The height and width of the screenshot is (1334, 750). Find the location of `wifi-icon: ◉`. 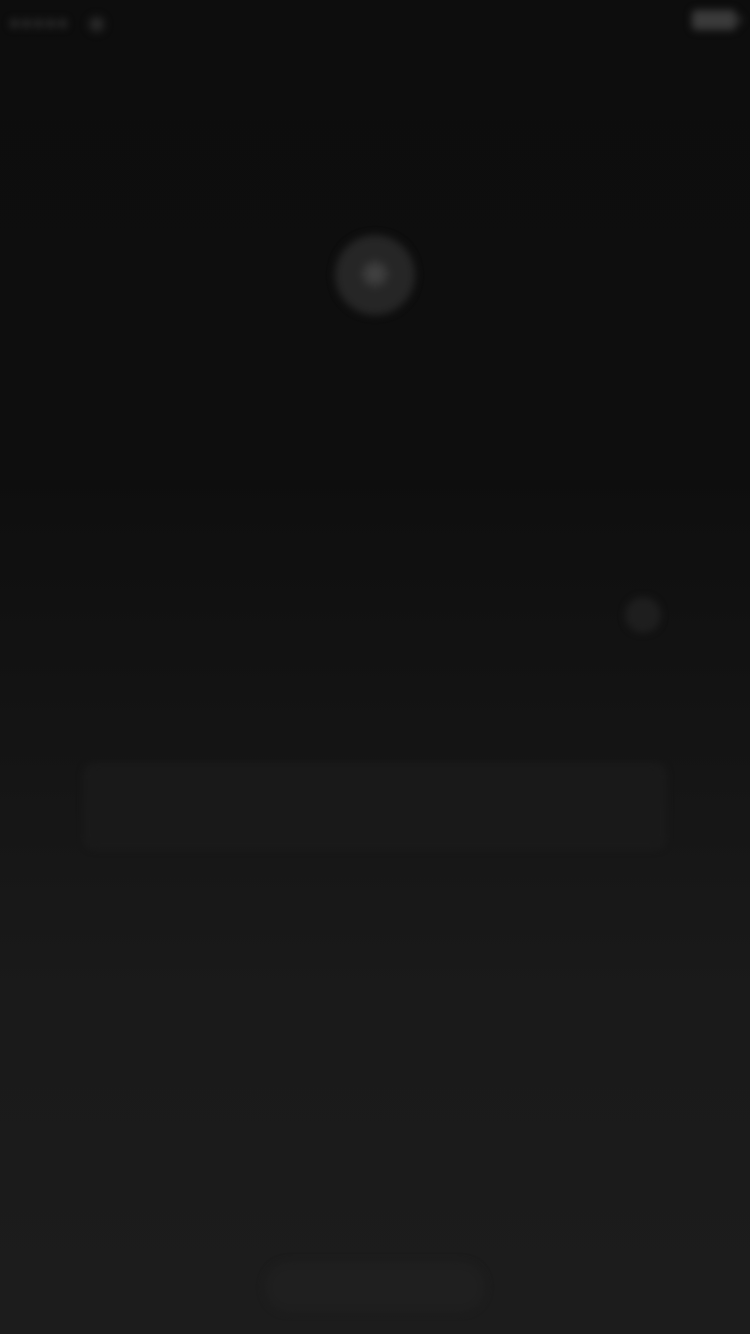

wifi-icon: ◉ is located at coordinates (97, 22).